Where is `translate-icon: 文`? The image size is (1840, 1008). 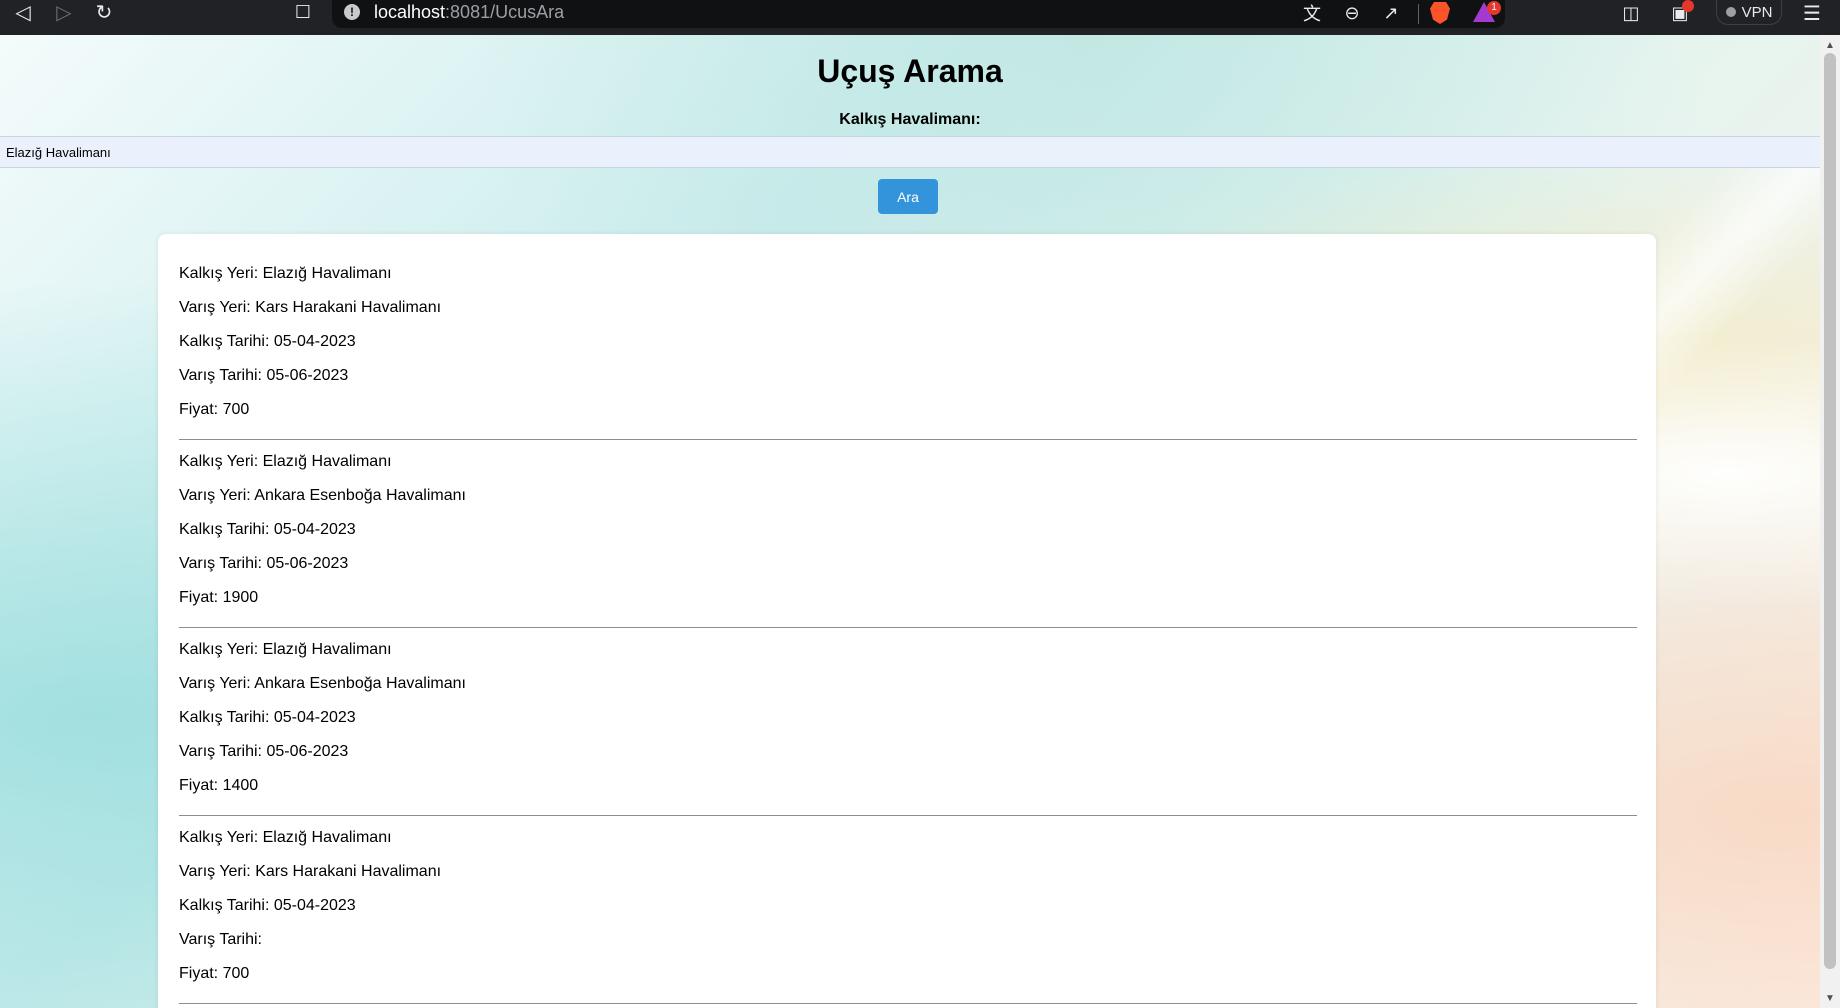
translate-icon: 文 is located at coordinates (1312, 13).